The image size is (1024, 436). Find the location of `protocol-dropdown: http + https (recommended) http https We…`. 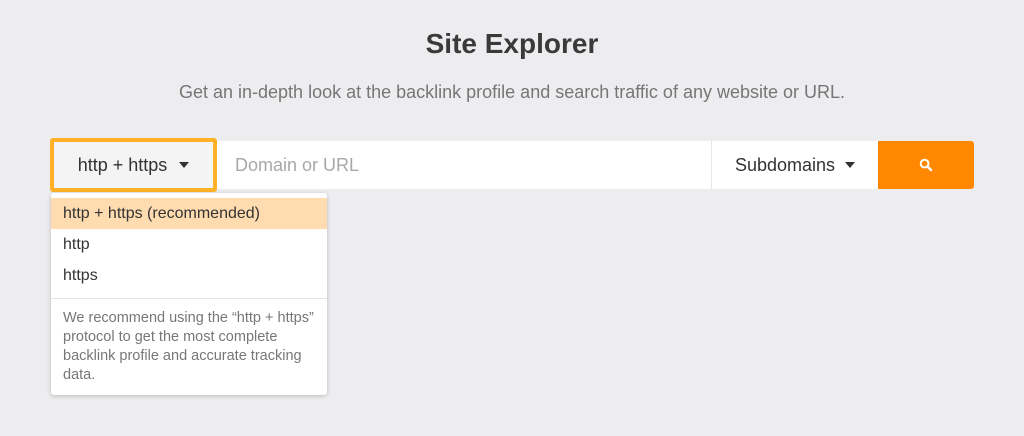

protocol-dropdown: http + https (recommended) http https We… is located at coordinates (189, 294).